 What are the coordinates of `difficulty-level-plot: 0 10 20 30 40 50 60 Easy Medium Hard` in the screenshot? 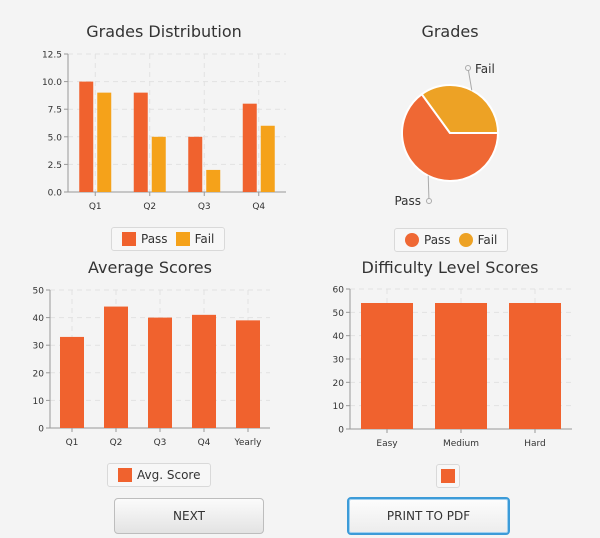 It's located at (452, 367).